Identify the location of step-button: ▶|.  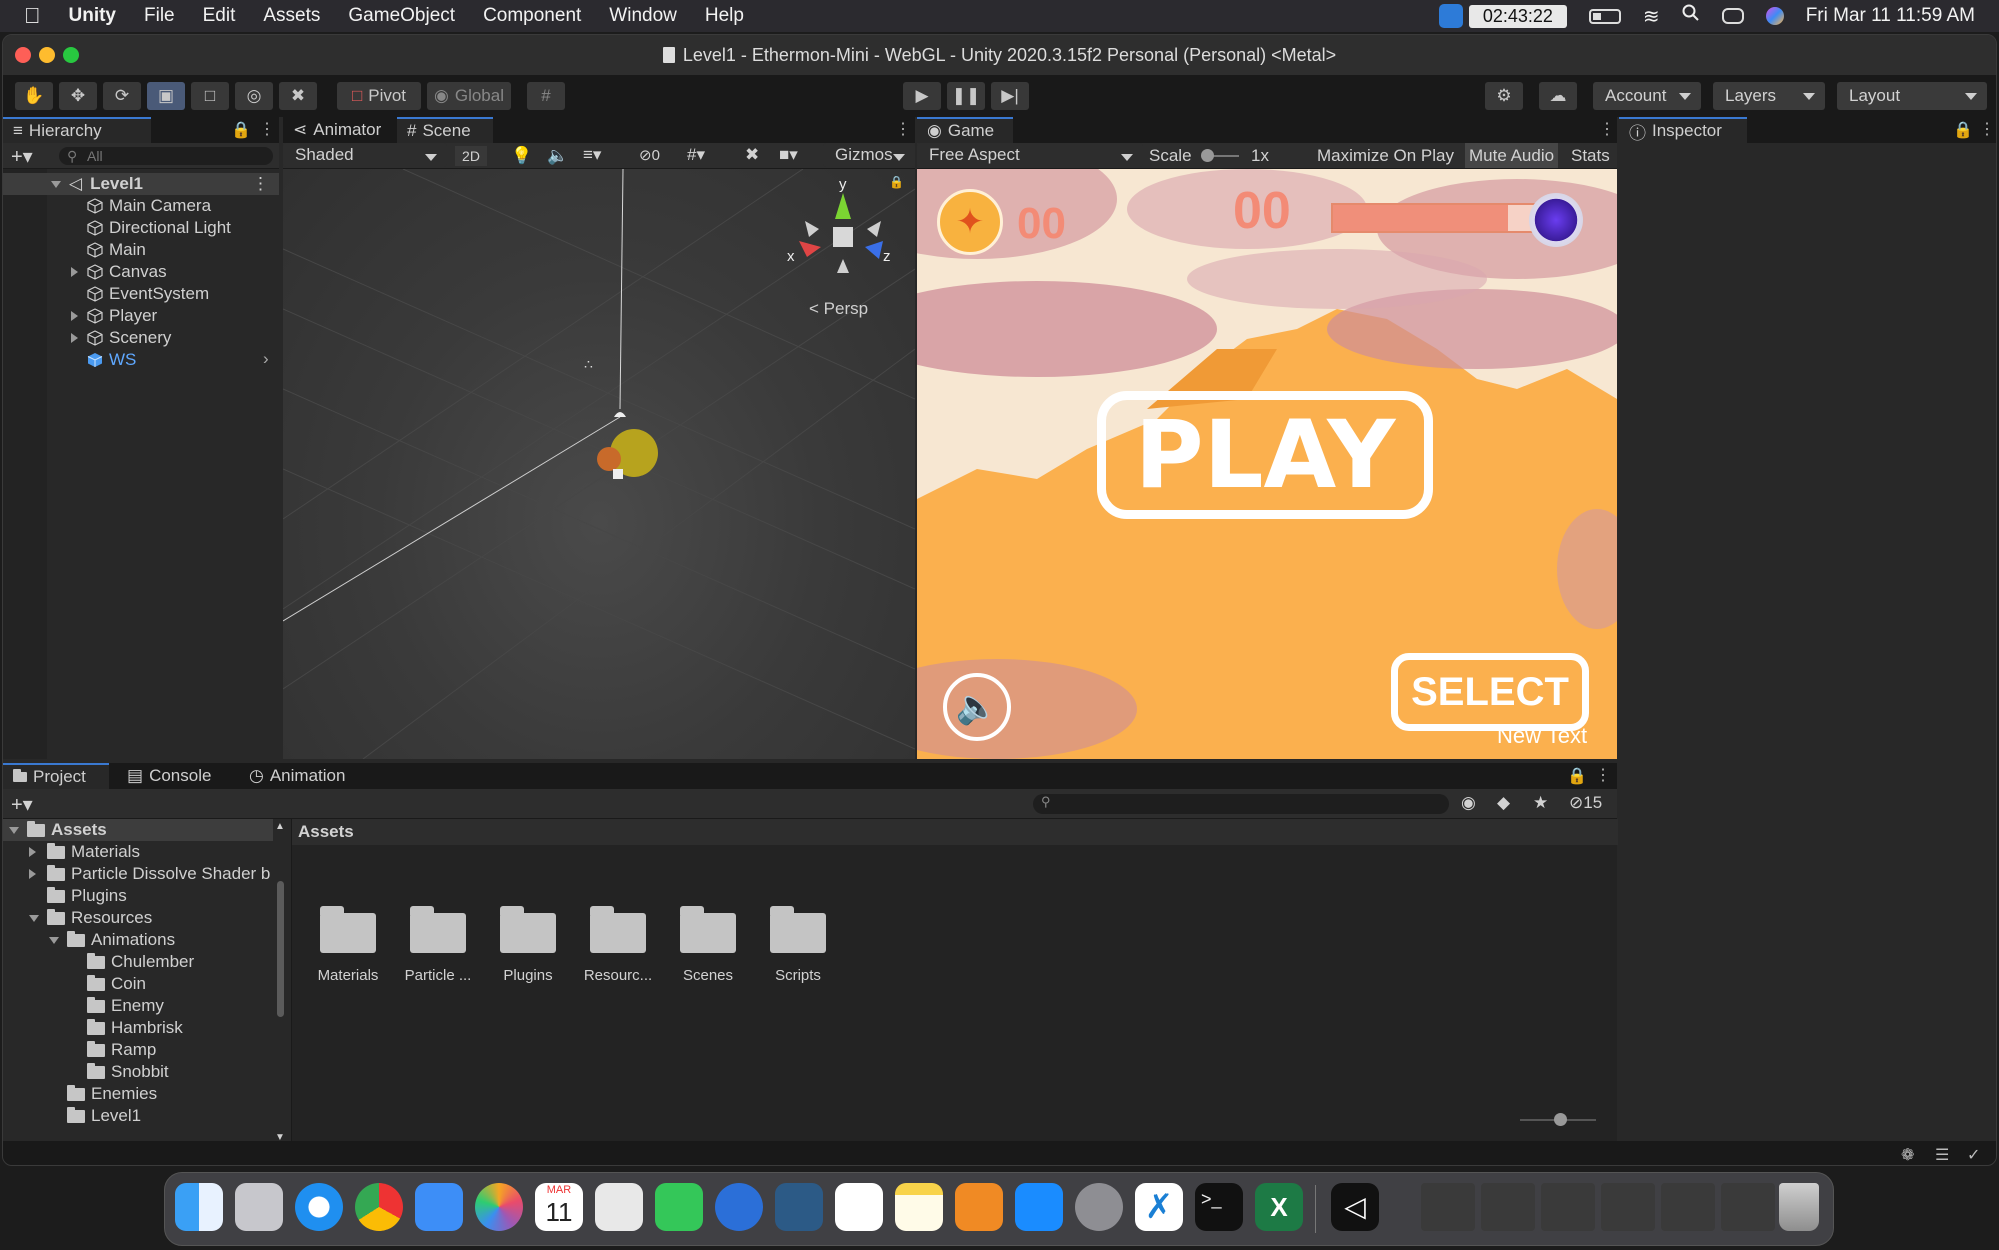
(1010, 96).